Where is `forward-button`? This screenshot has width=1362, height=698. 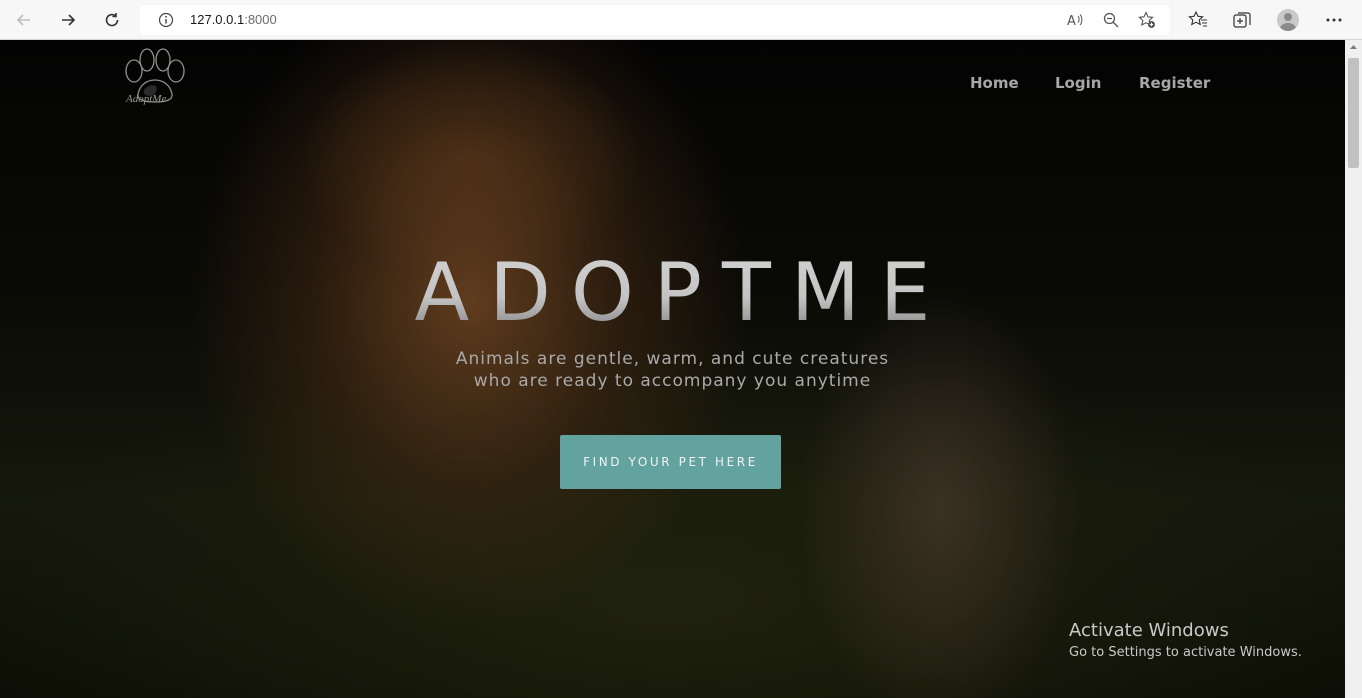
forward-button is located at coordinates (68, 20).